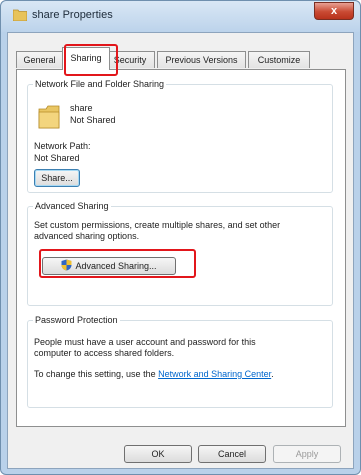 The width and height of the screenshot is (361, 475). What do you see at coordinates (81, 108) in the screenshot?
I see `folder-name: share` at bounding box center [81, 108].